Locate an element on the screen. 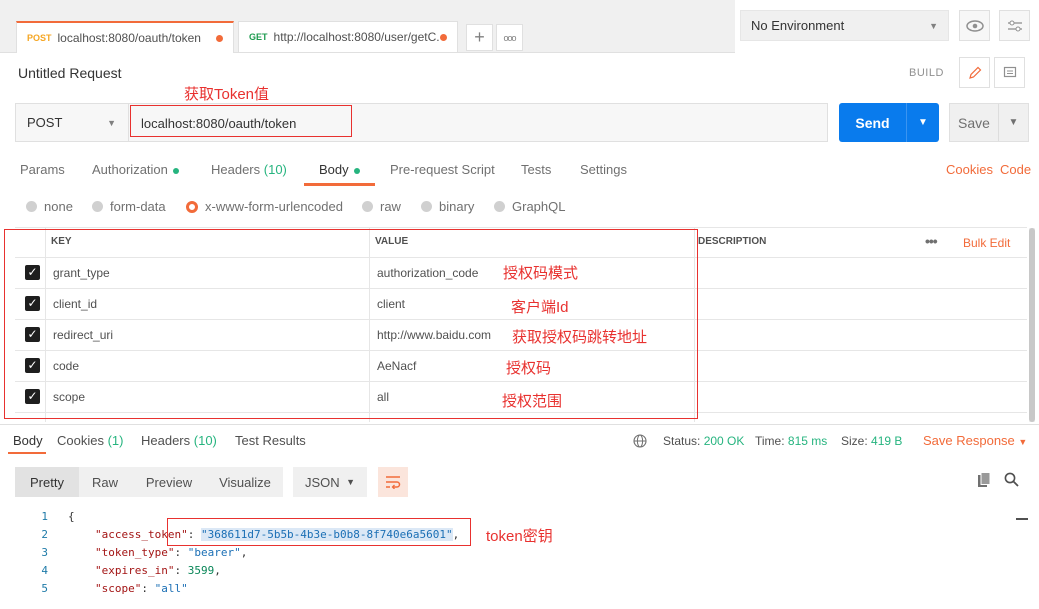  wrap-lines-button is located at coordinates (393, 482).